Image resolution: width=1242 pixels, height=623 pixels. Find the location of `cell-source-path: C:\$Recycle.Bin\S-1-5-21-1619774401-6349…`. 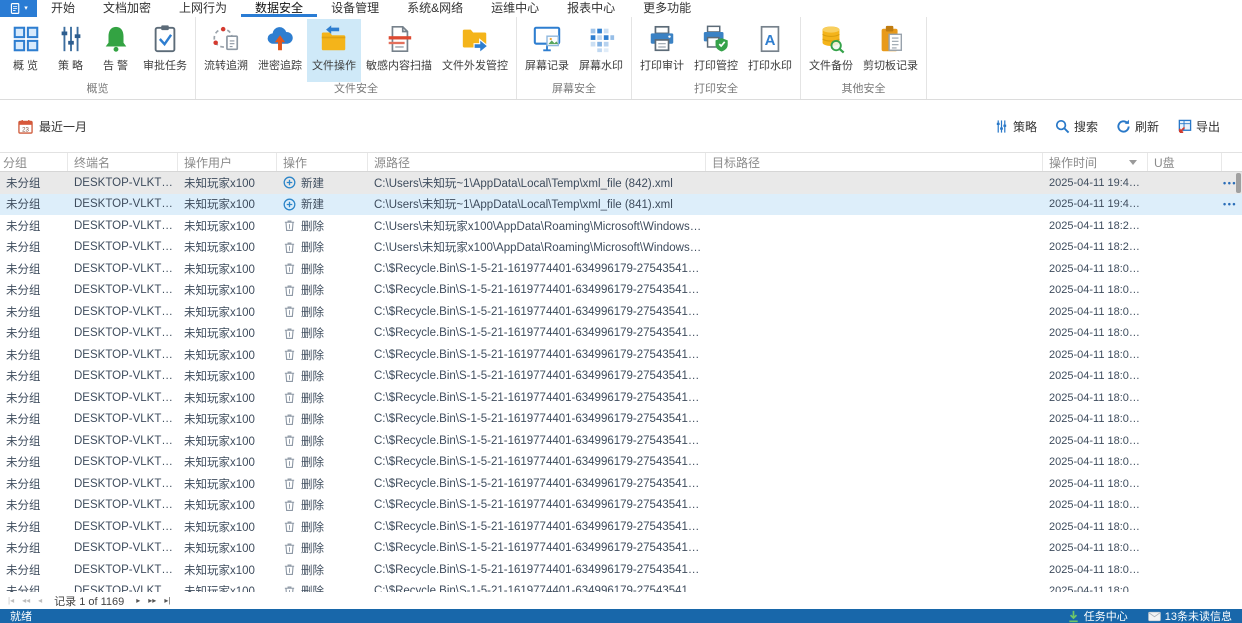

cell-source-path: C:\$Recycle.Bin\S-1-5-21-1619774401-6349… is located at coordinates (540, 526).